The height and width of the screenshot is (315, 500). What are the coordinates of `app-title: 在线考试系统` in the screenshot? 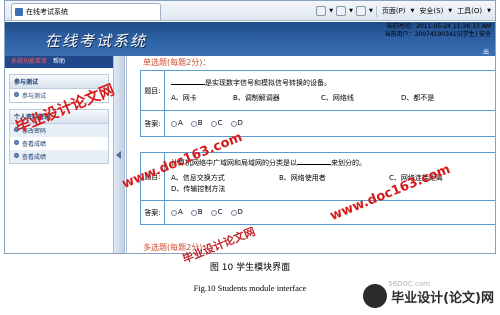 It's located at (96, 41).